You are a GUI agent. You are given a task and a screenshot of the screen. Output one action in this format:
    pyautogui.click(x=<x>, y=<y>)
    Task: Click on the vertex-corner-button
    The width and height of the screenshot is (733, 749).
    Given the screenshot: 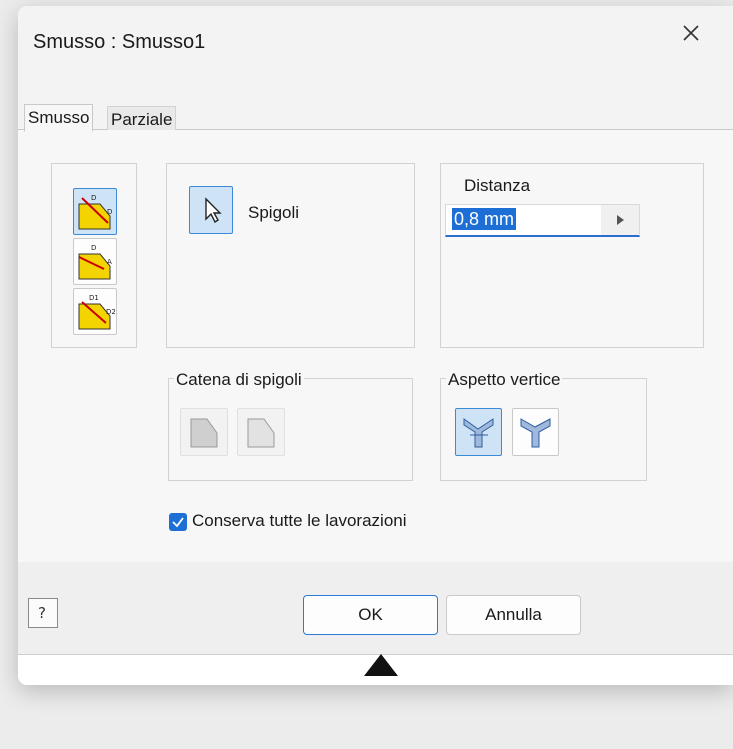 What is the action you would take?
    pyautogui.click(x=535, y=432)
    